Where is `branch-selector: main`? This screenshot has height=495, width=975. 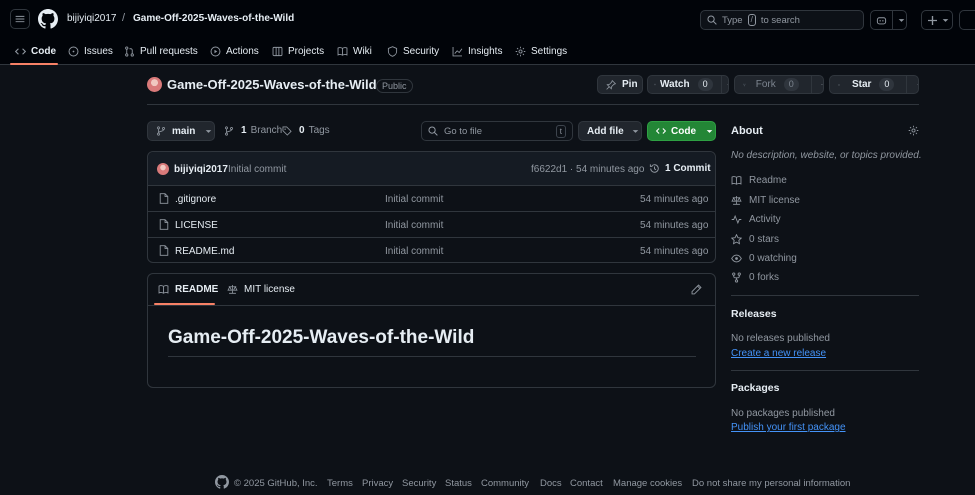 branch-selector: main is located at coordinates (181, 131).